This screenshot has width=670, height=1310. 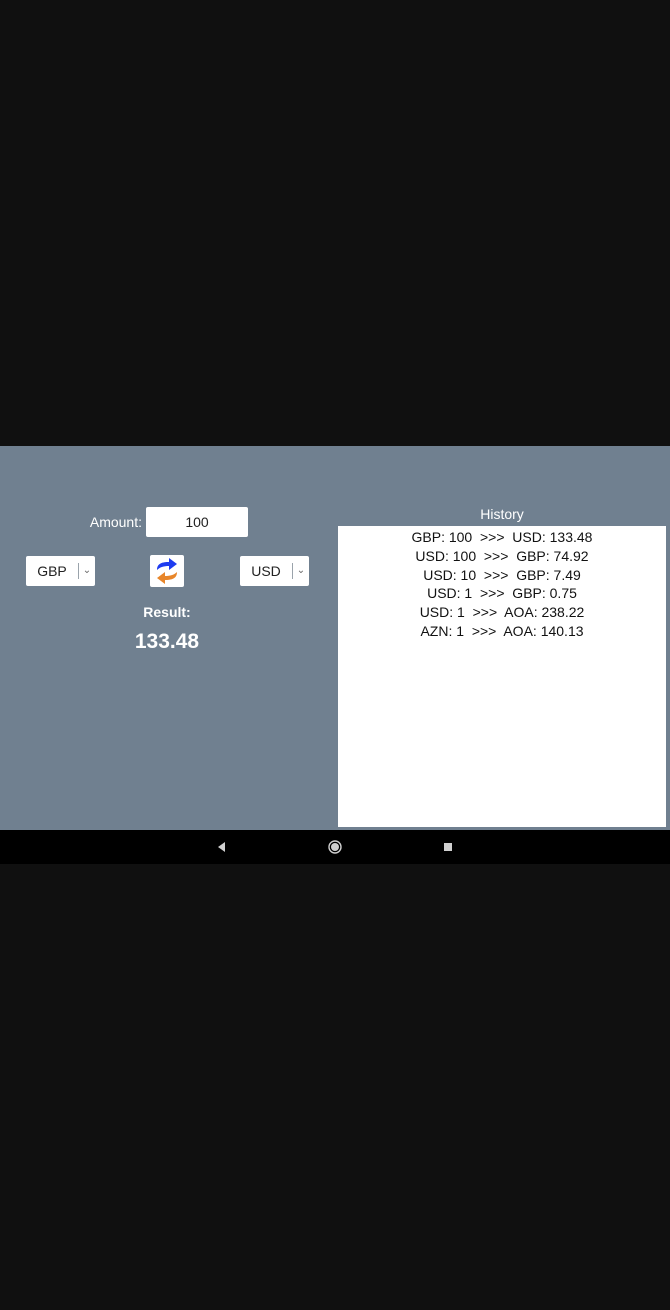 I want to click on back-triangle-icon, so click(x=221, y=847).